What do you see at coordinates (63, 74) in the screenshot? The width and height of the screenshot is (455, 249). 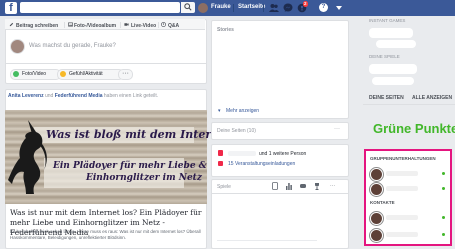 I see `smiley-icon` at bounding box center [63, 74].